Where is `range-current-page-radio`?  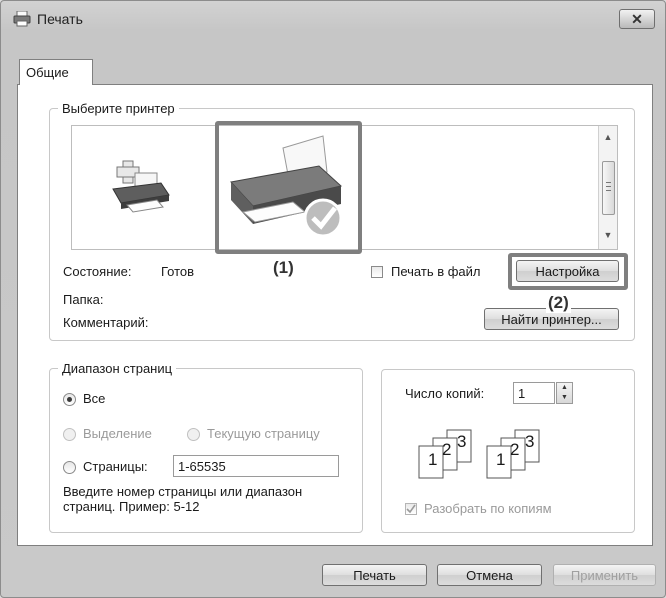
range-current-page-radio is located at coordinates (193, 434).